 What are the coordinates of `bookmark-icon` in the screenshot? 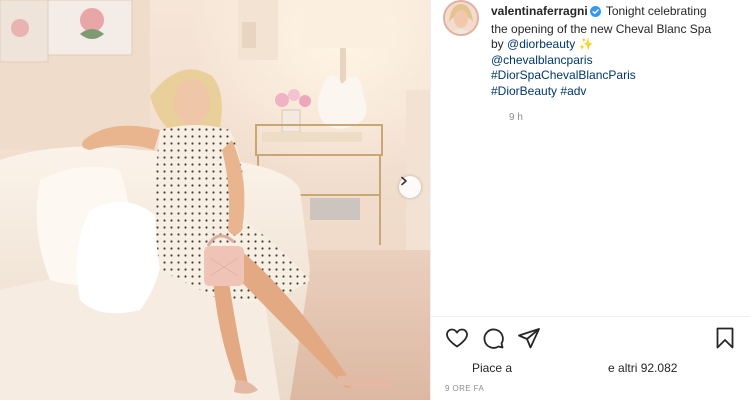 It's located at (725, 340).